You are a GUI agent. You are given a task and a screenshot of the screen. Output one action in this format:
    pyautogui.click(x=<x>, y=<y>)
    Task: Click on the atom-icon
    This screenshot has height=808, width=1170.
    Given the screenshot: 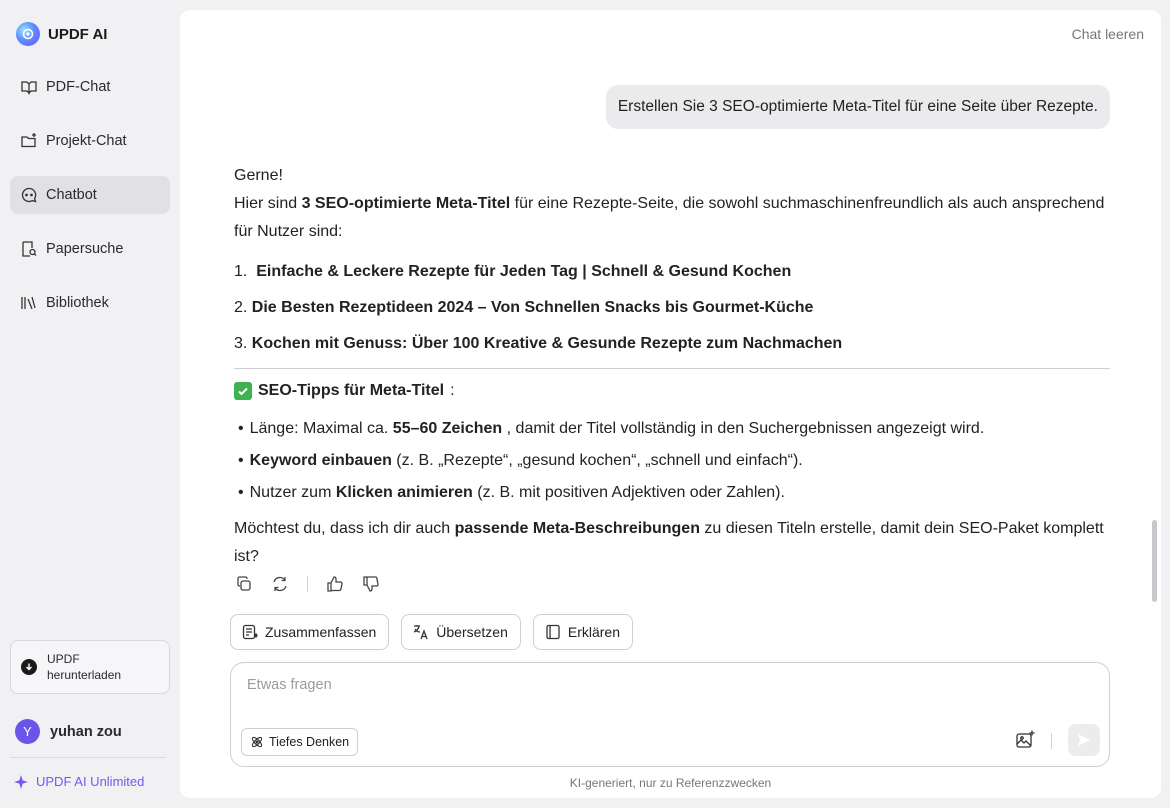 What is the action you would take?
    pyautogui.click(x=257, y=742)
    